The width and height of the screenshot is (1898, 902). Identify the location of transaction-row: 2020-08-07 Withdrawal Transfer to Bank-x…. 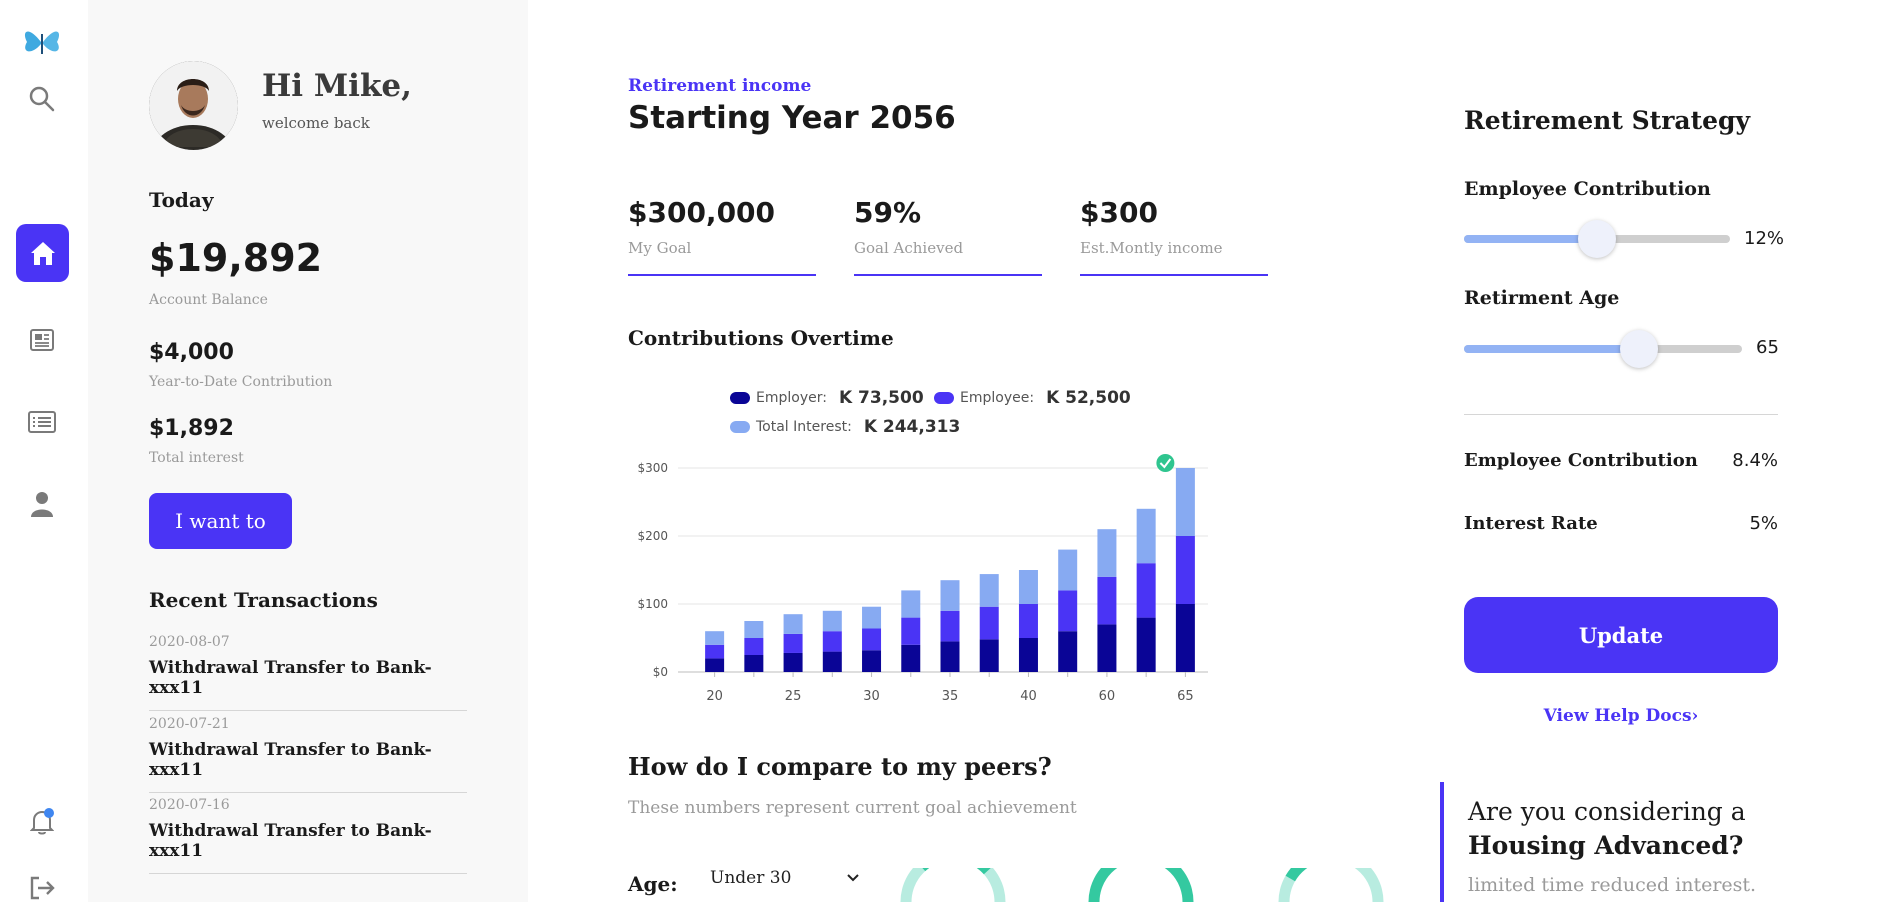
(308, 672).